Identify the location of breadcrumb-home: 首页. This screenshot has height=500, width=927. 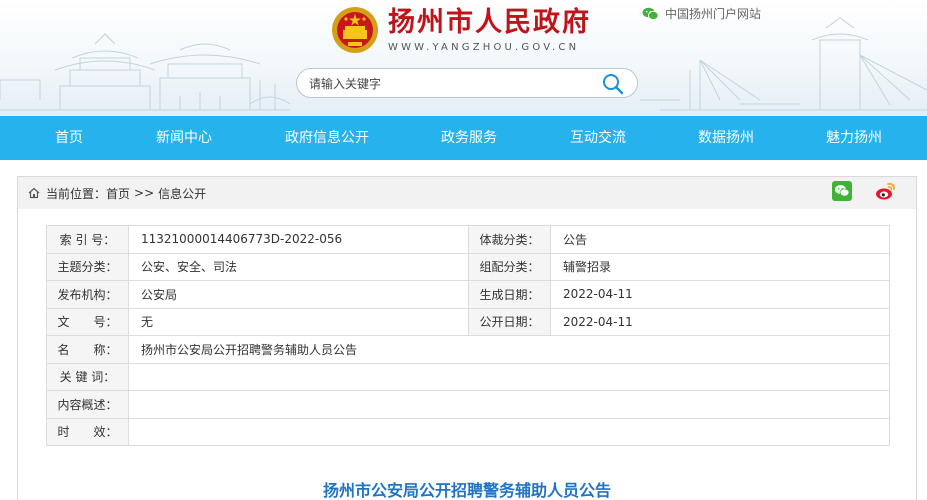
(118, 193).